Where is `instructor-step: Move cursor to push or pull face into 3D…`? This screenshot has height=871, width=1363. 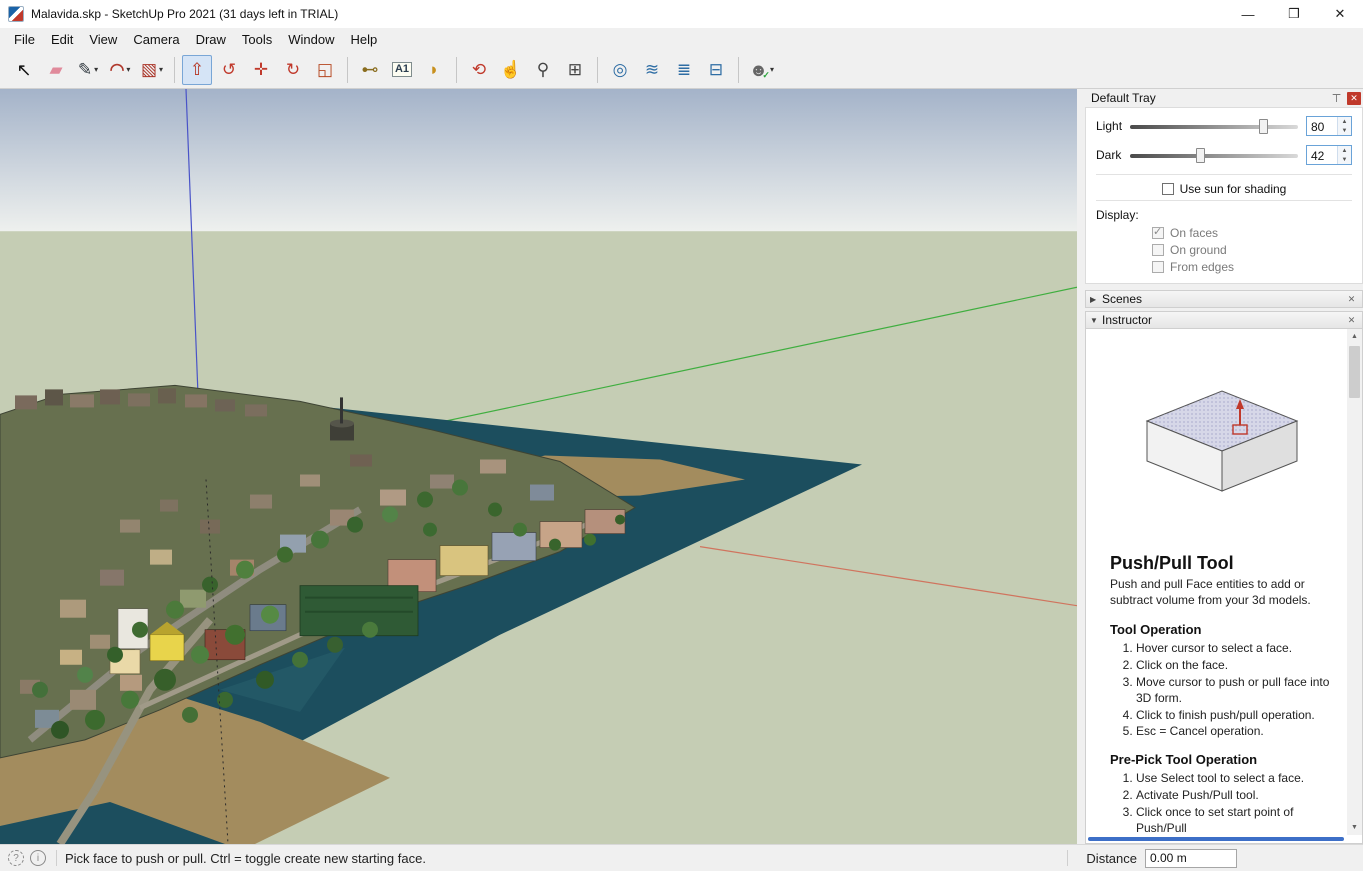
instructor-step: Move cursor to push or pull face into 3D… is located at coordinates (1234, 691).